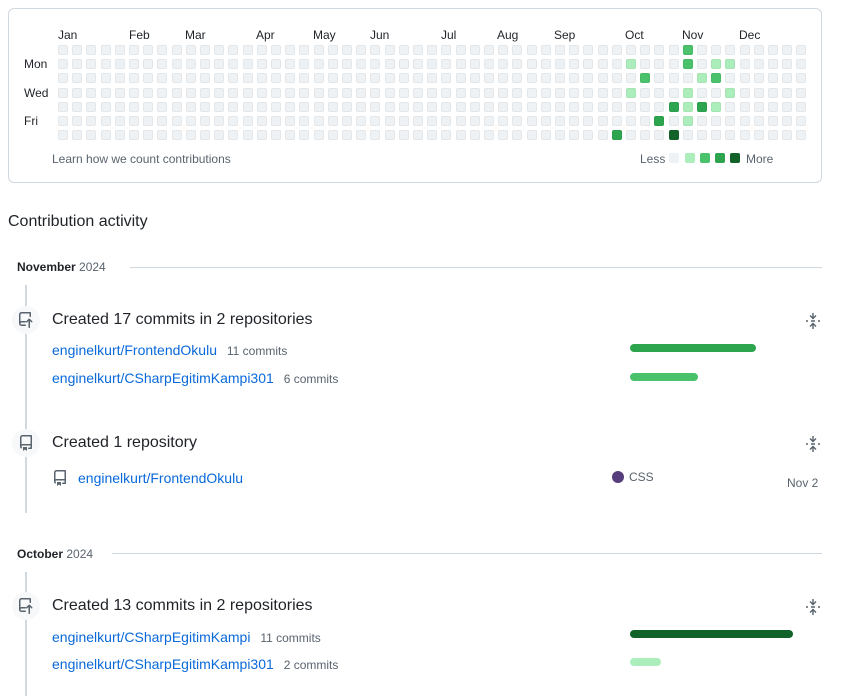  Describe the element at coordinates (163, 378) in the screenshot. I see `repo-link: enginelkurt/CSharpEgitimKampi301` at that location.